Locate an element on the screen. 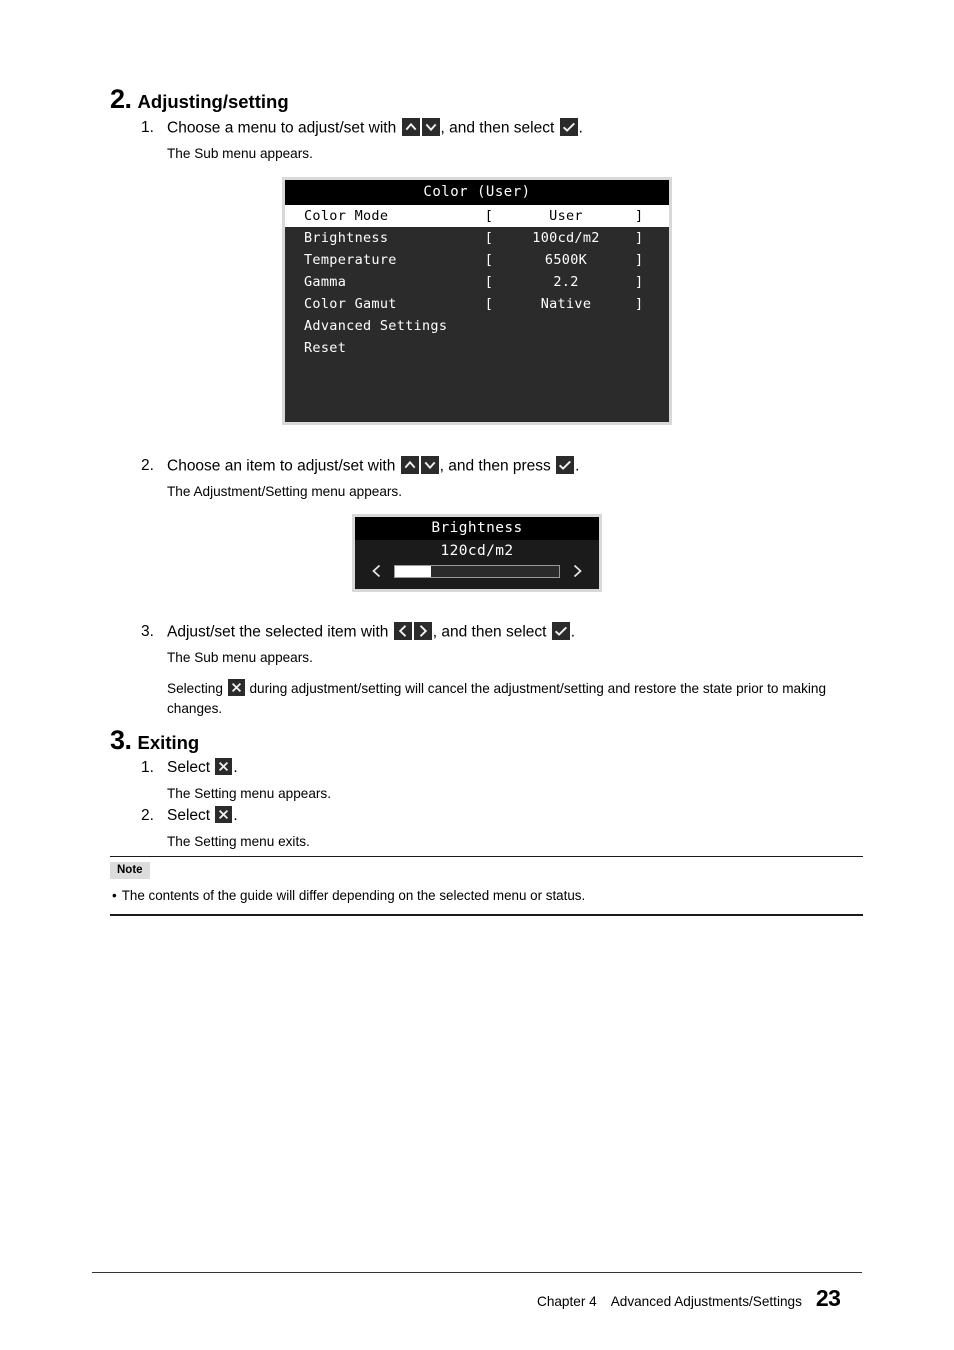 This screenshot has width=954, height=1350. note-top-rule is located at coordinates (486, 857).